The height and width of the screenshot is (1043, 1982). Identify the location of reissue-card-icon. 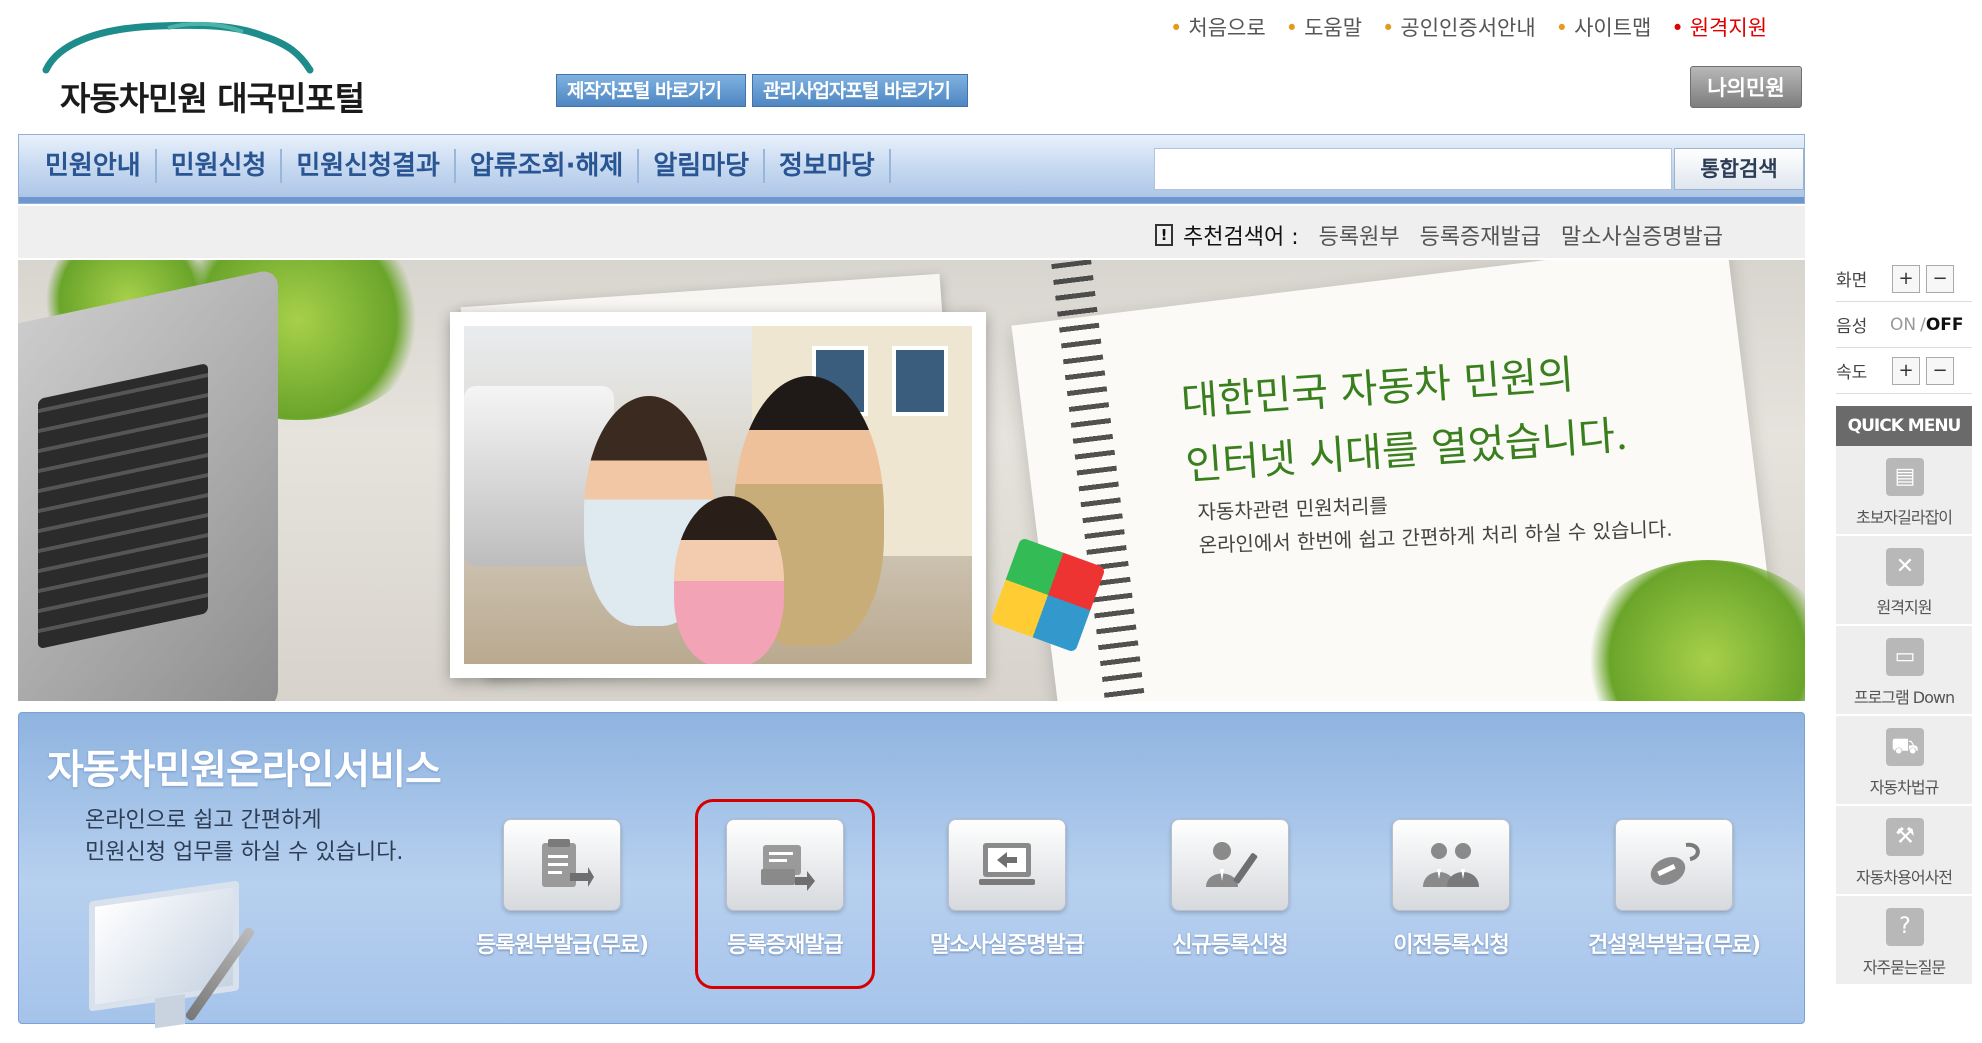
(788, 868).